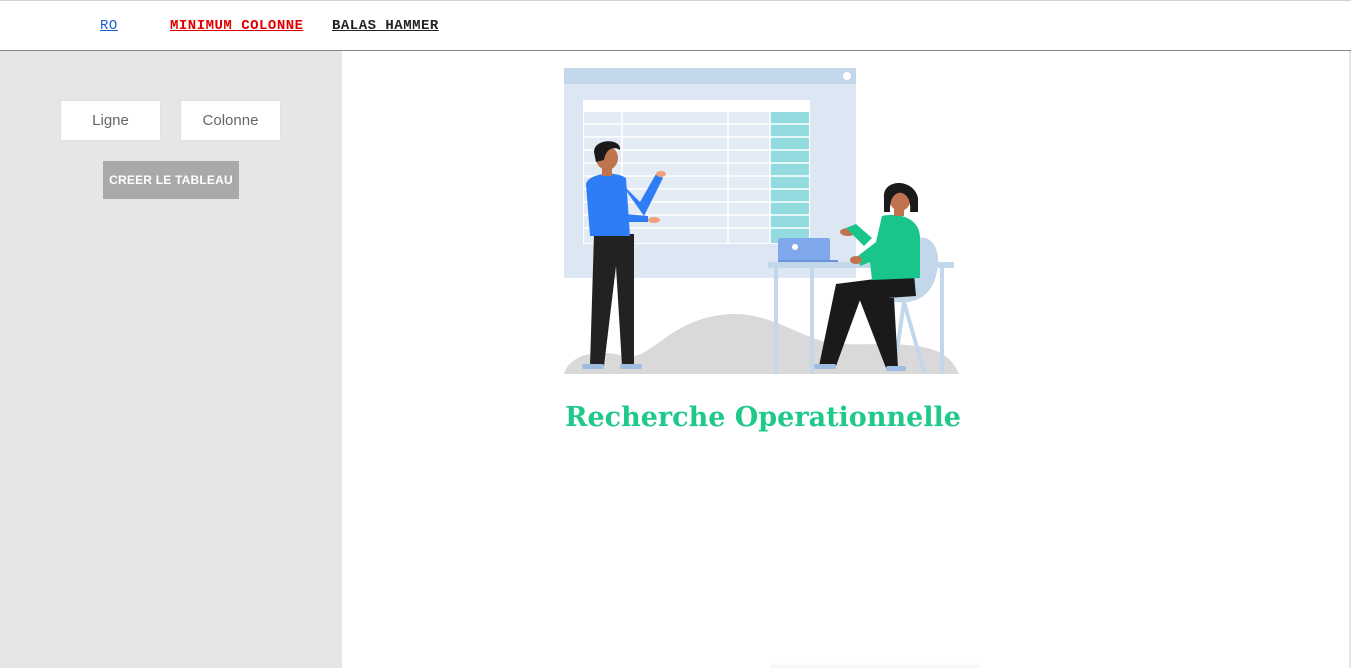  I want to click on create-table-button: CREER LE TABLEAU, so click(171, 180).